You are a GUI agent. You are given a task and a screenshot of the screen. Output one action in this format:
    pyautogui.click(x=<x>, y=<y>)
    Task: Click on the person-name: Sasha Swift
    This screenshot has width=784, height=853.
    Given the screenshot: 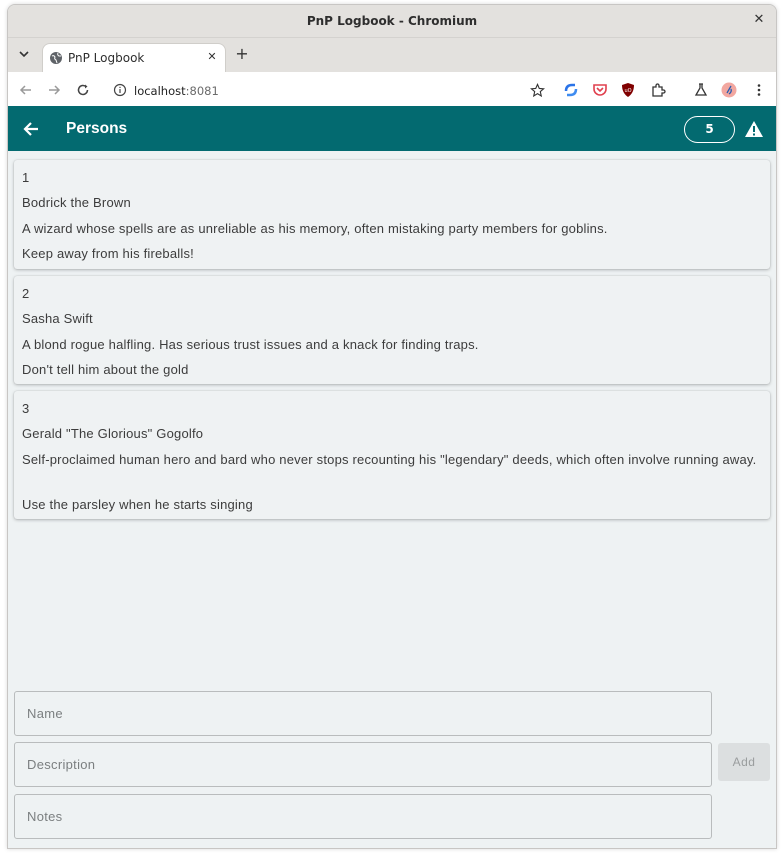 What is the action you would take?
    pyautogui.click(x=57, y=318)
    